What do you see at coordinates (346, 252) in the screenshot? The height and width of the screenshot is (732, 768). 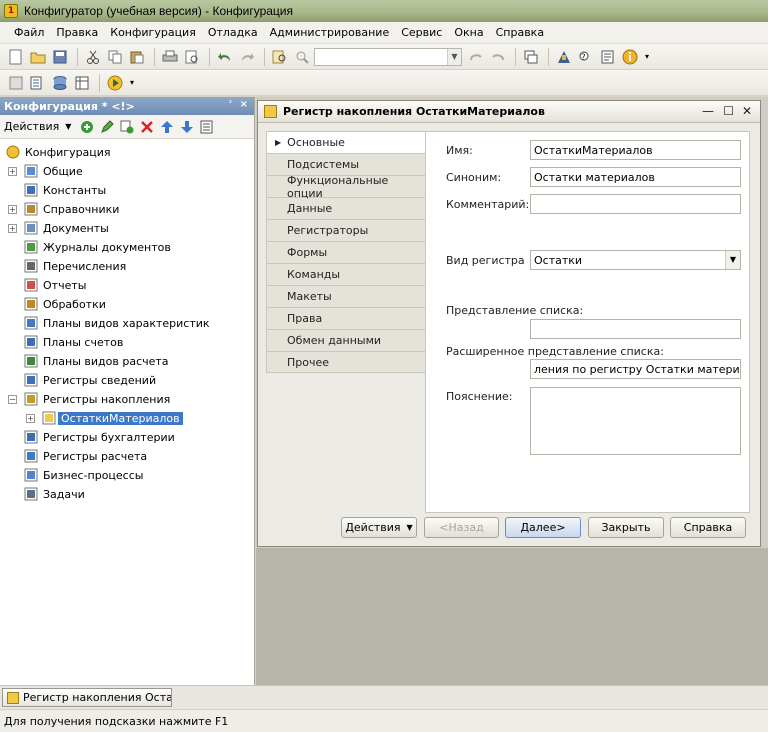 I see `tab-item: Формы` at bounding box center [346, 252].